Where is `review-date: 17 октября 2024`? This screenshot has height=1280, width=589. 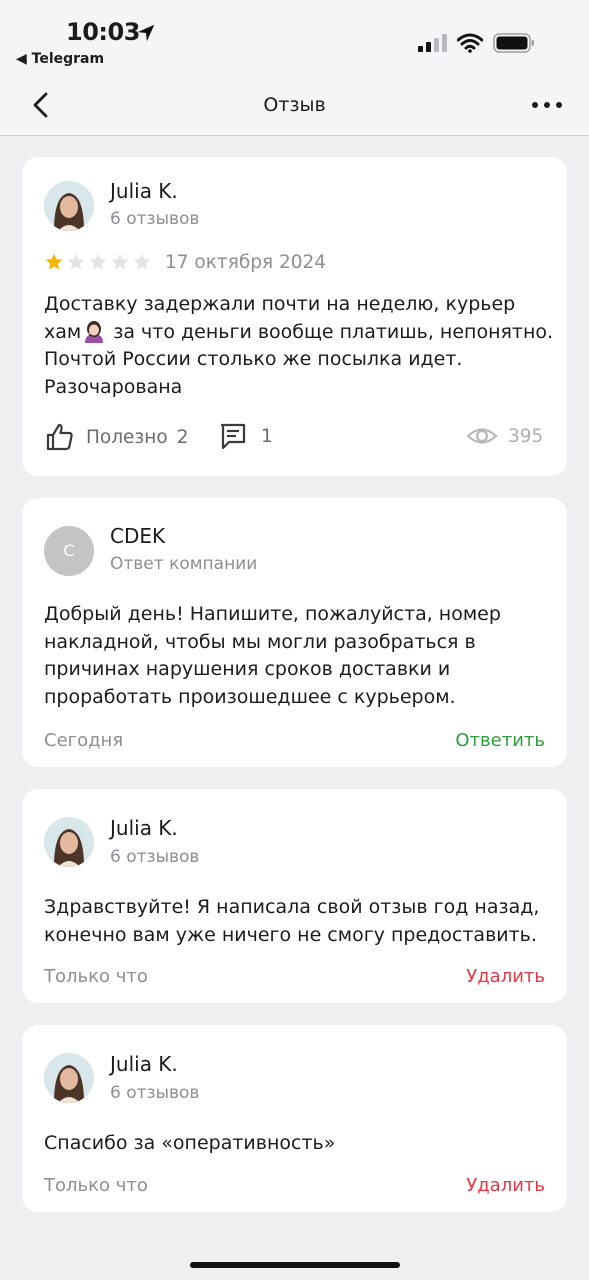 review-date: 17 октября 2024 is located at coordinates (246, 262).